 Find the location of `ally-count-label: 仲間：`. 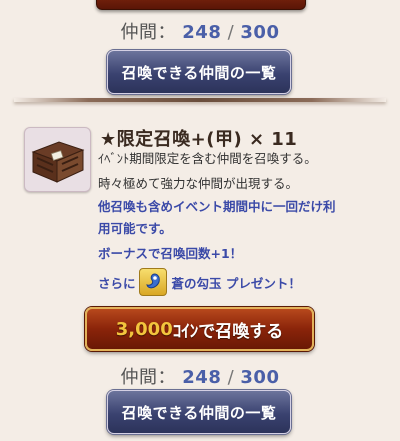

ally-count-label: 仲間： is located at coordinates (148, 32).